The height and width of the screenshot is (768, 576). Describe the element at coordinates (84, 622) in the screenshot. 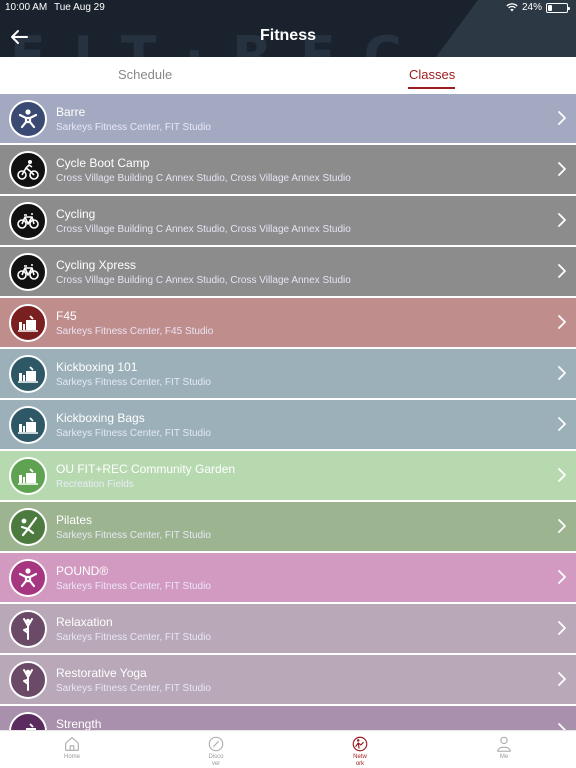

I see `class-name: Relaxation` at that location.